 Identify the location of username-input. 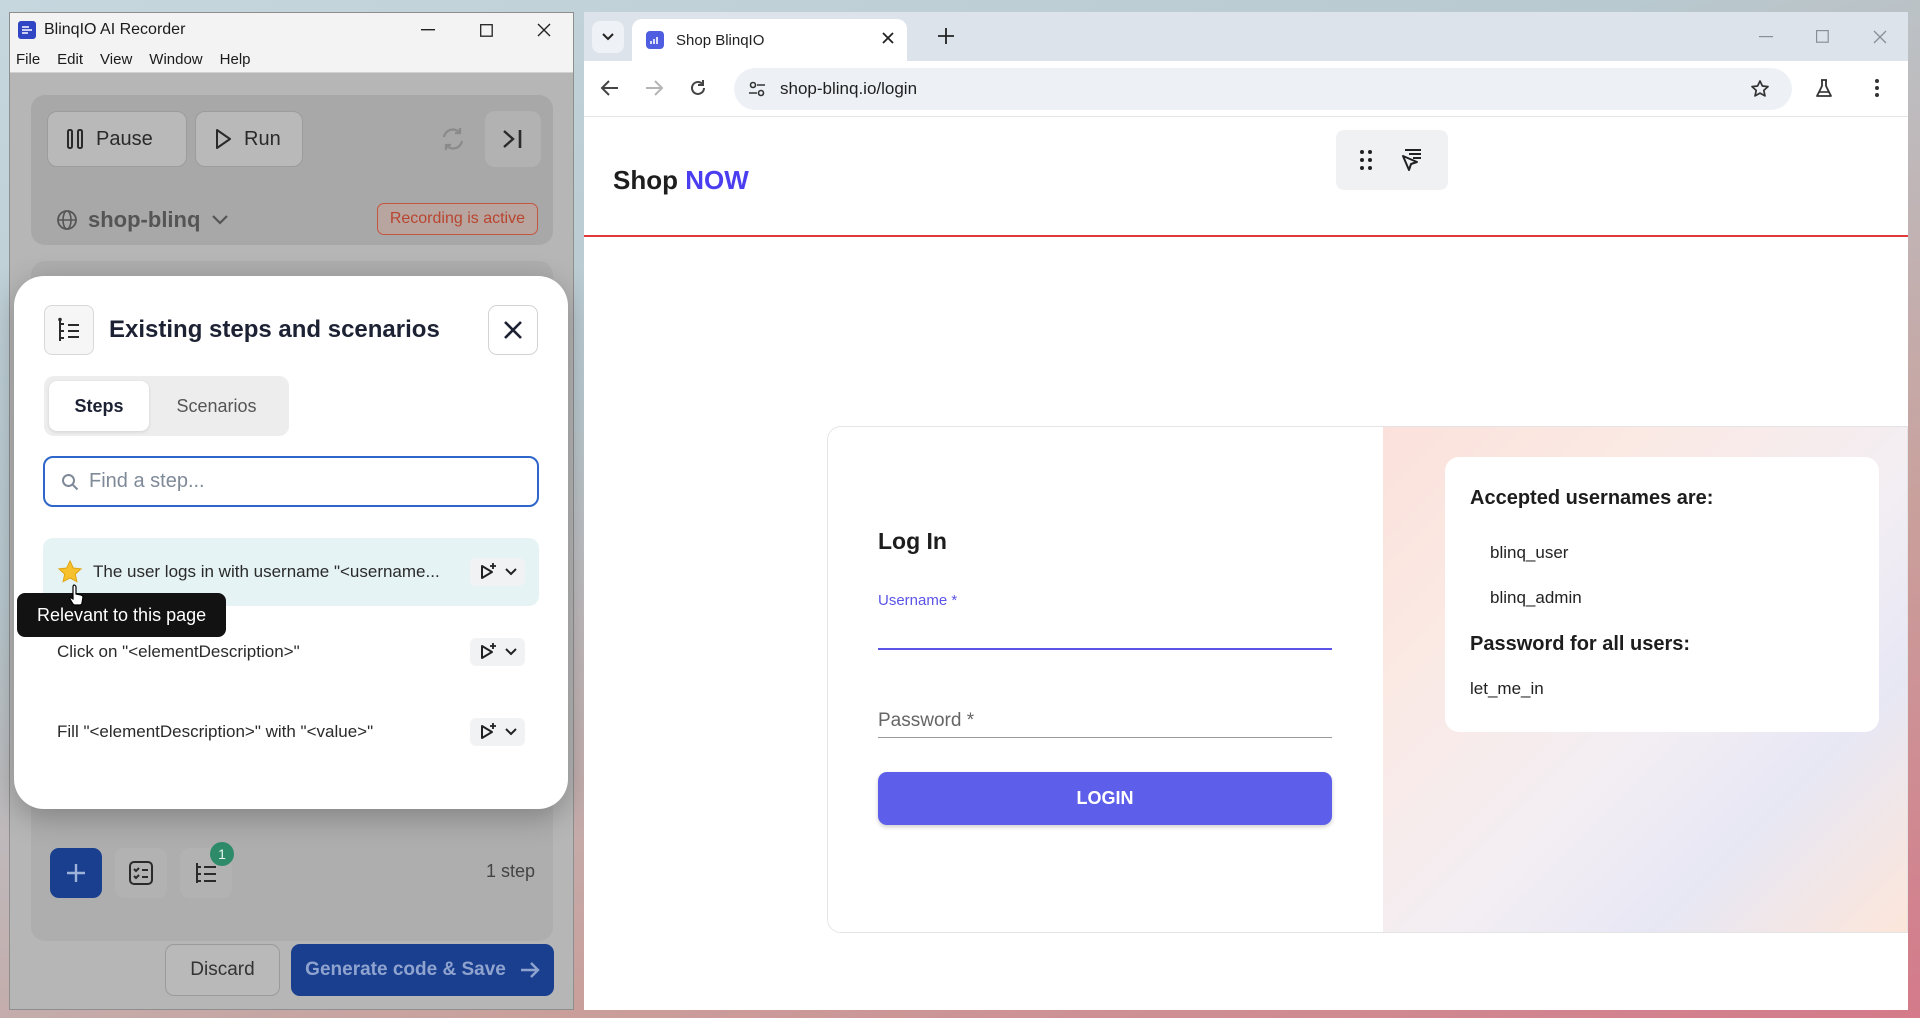
(1105, 649).